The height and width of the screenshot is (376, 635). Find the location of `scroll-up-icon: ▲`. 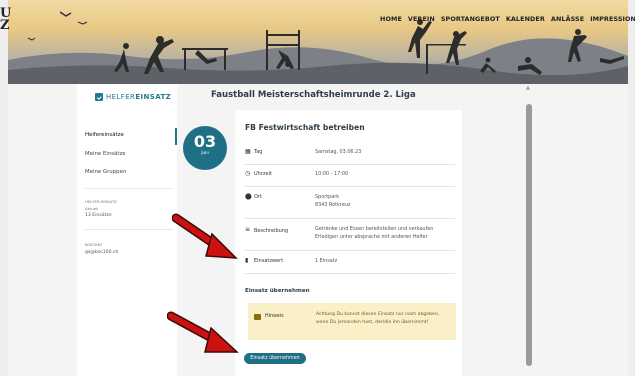

scroll-up-icon: ▲ is located at coordinates (528, 88).